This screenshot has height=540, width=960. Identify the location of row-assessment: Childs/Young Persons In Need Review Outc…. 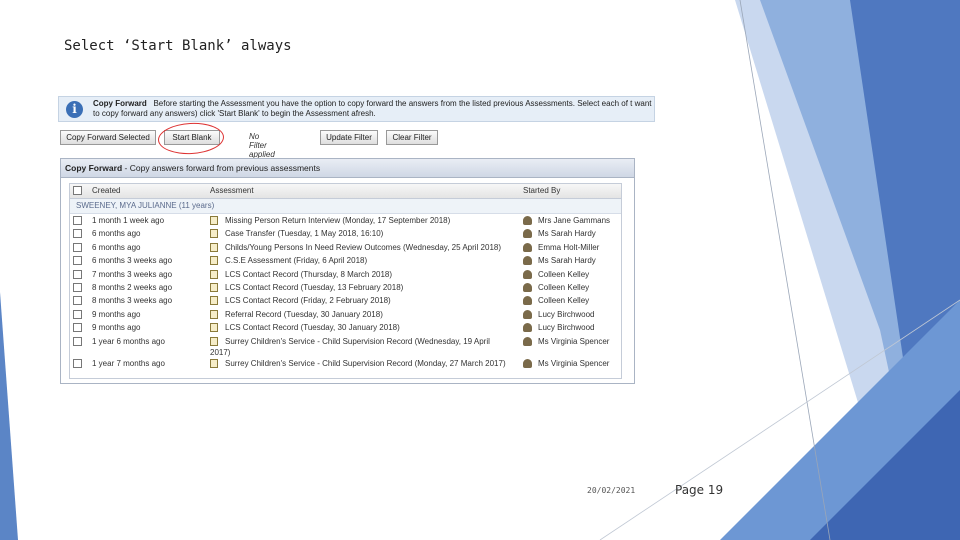
(363, 247).